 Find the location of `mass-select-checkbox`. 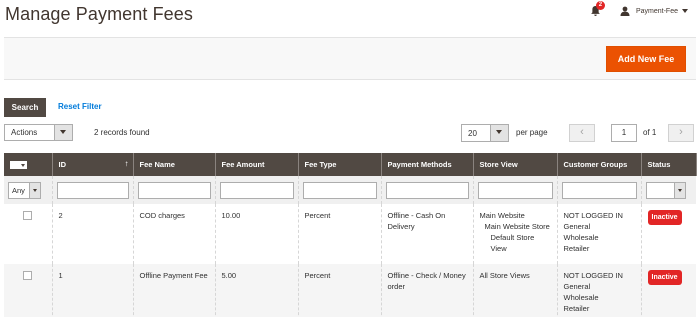

mass-select-checkbox is located at coordinates (18, 165).